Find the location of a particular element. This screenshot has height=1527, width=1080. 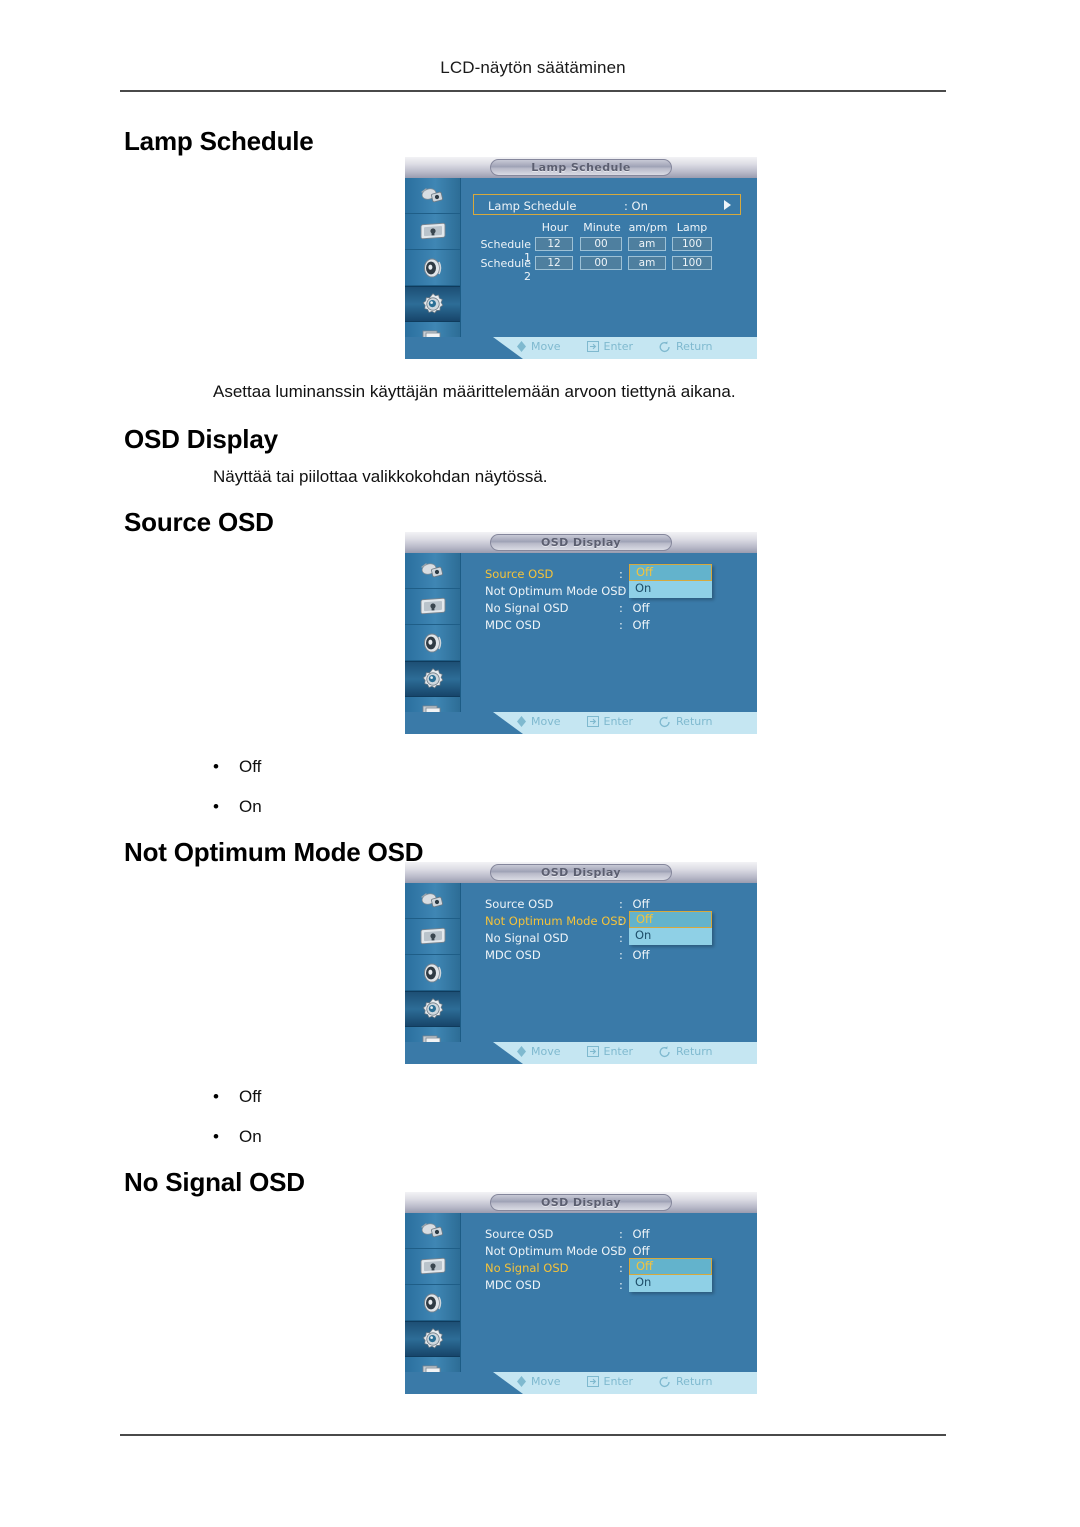

dropdown-source-osd: Off On is located at coordinates (670, 581).